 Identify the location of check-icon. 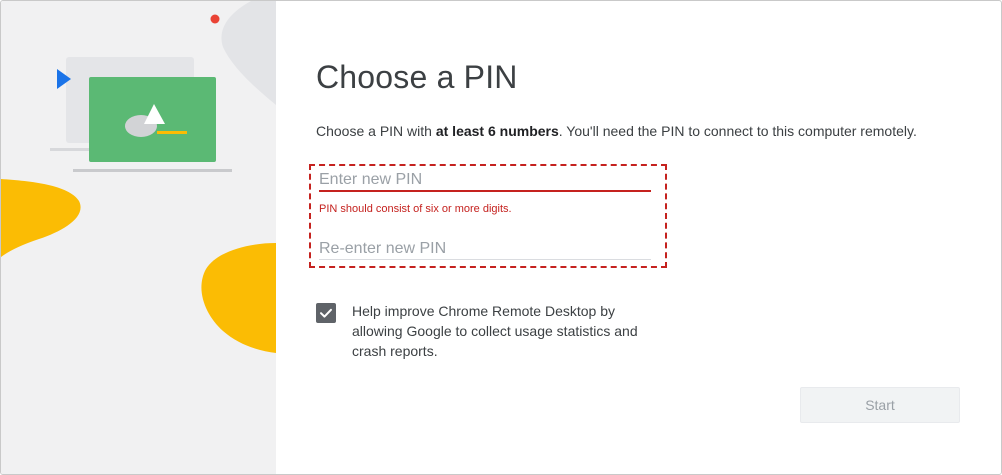
(326, 313).